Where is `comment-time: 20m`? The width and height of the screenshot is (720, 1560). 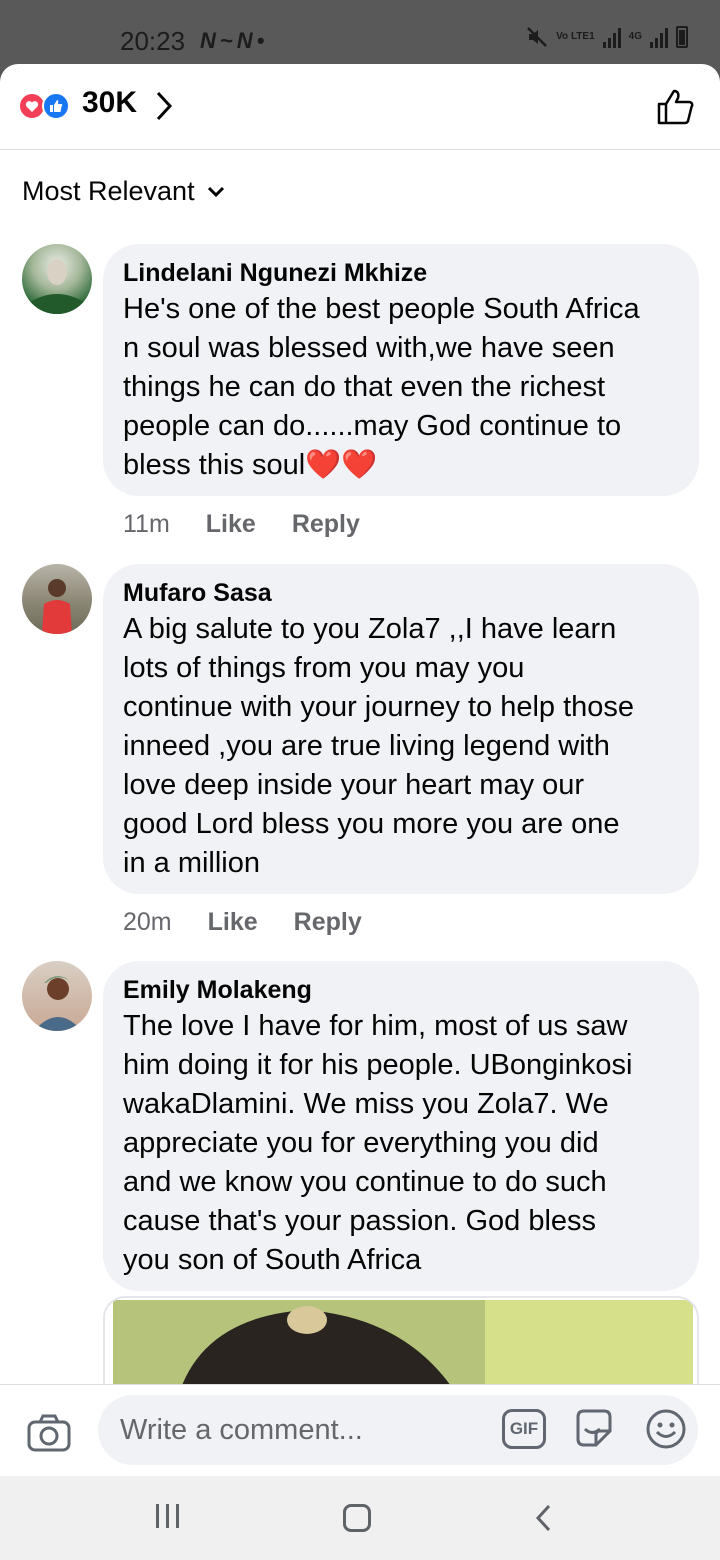 comment-time: 20m is located at coordinates (147, 922).